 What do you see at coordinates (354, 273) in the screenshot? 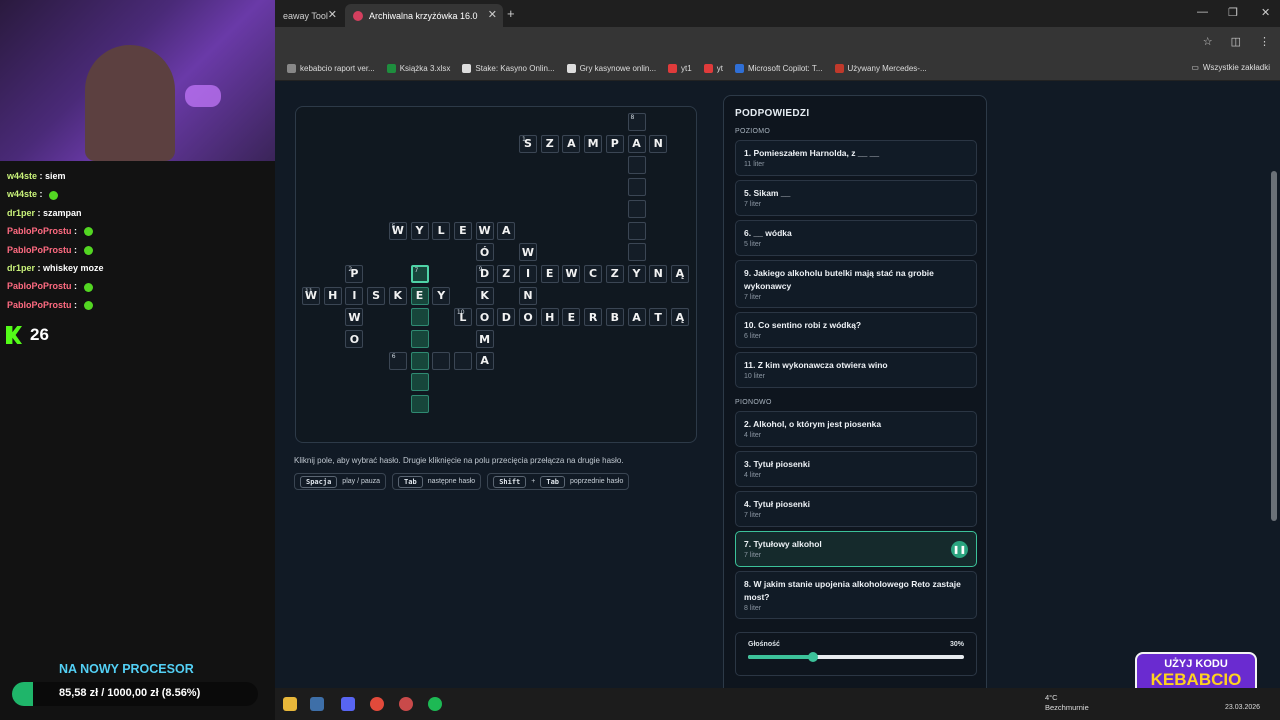
I see `crossword-cell: P2` at bounding box center [354, 273].